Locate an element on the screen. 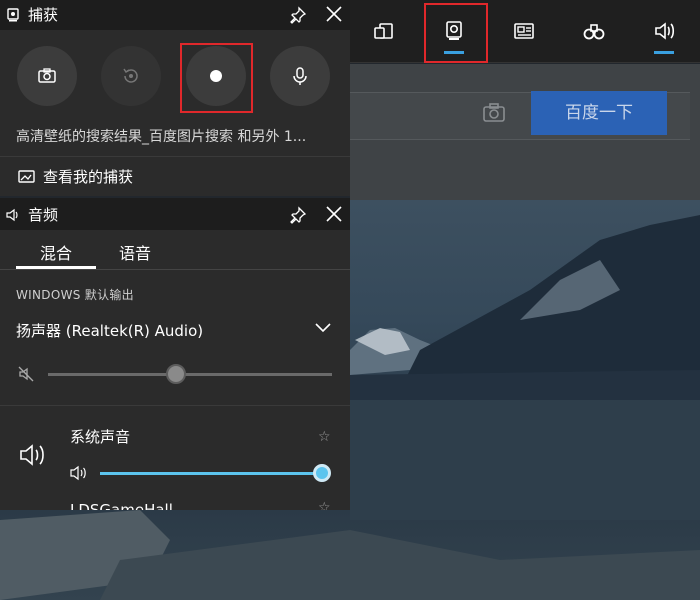  widget-header: 捕获 is located at coordinates (175, 15).